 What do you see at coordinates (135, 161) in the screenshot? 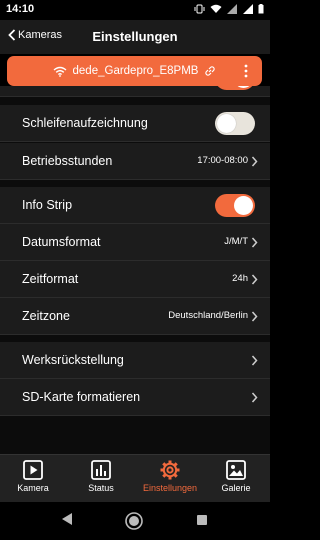
I see `settings-row-operating-hours: Betriebsstunden 17:00-08:00` at bounding box center [135, 161].